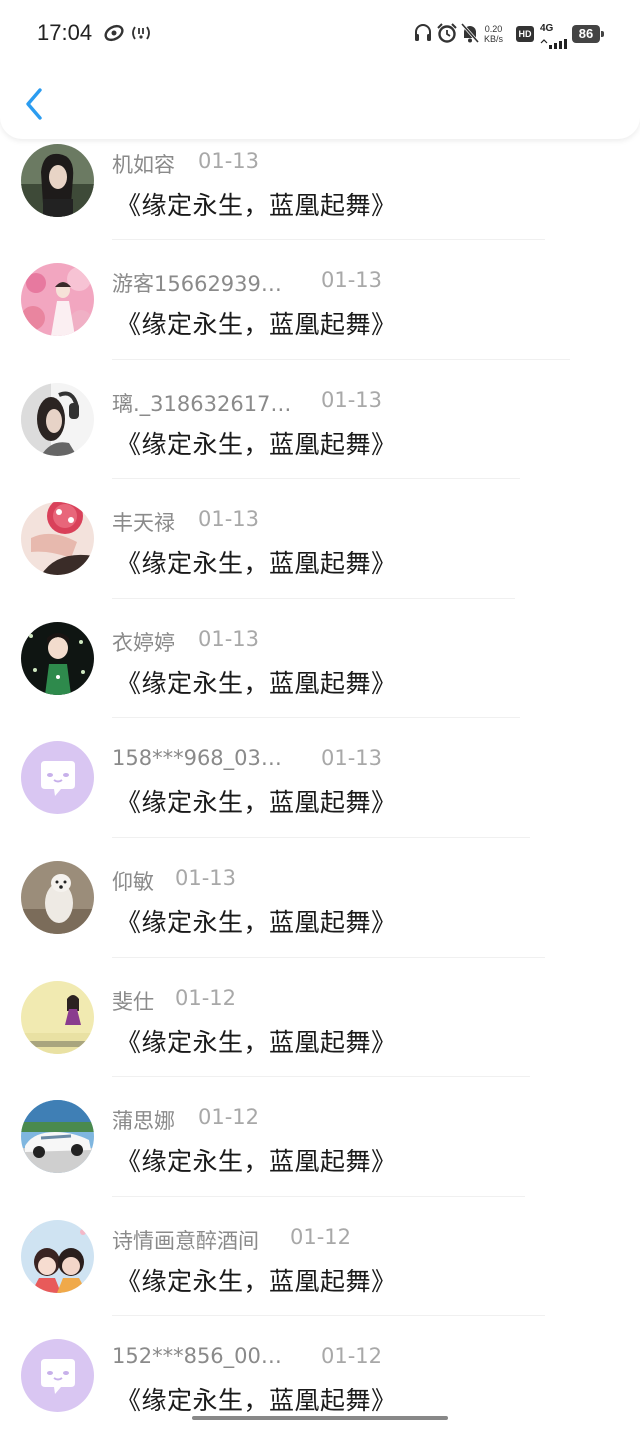 The image size is (640, 1436). I want to click on list-item: 游客15662939… 01-13 《缘定永生，蓝凰起舞》, so click(320, 300).